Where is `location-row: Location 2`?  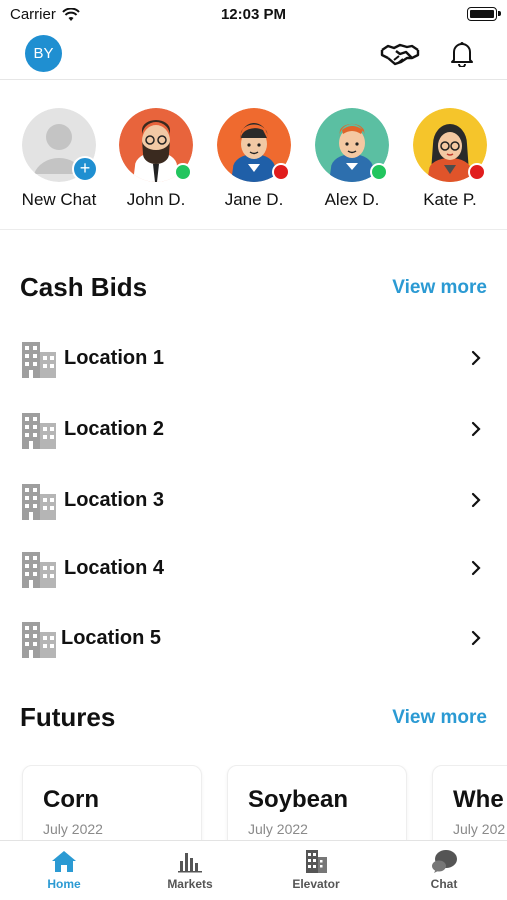
location-row: Location 2 is located at coordinates (253, 431).